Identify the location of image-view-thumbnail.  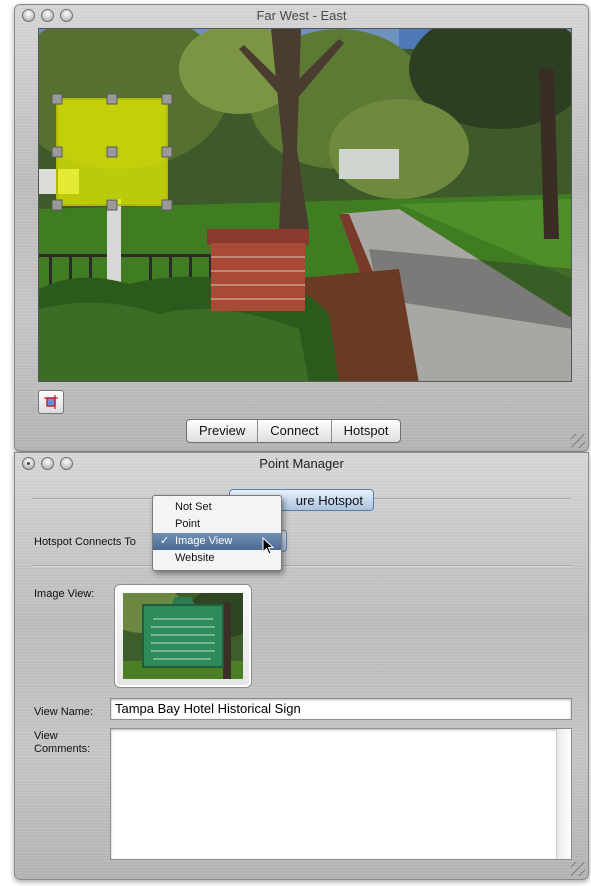
(183, 636).